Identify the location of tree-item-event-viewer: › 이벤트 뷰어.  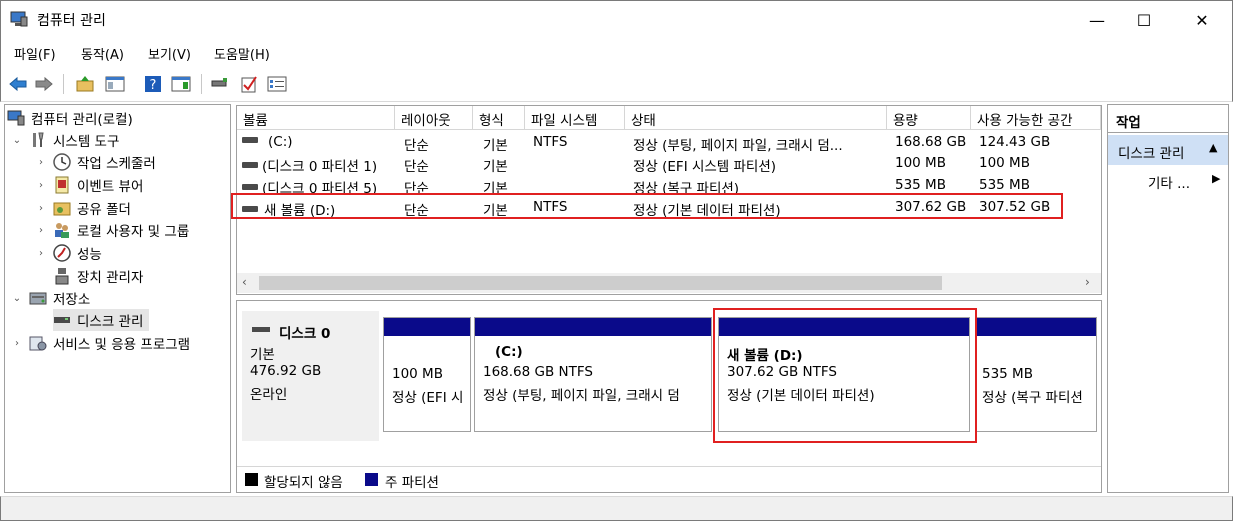
(89, 185).